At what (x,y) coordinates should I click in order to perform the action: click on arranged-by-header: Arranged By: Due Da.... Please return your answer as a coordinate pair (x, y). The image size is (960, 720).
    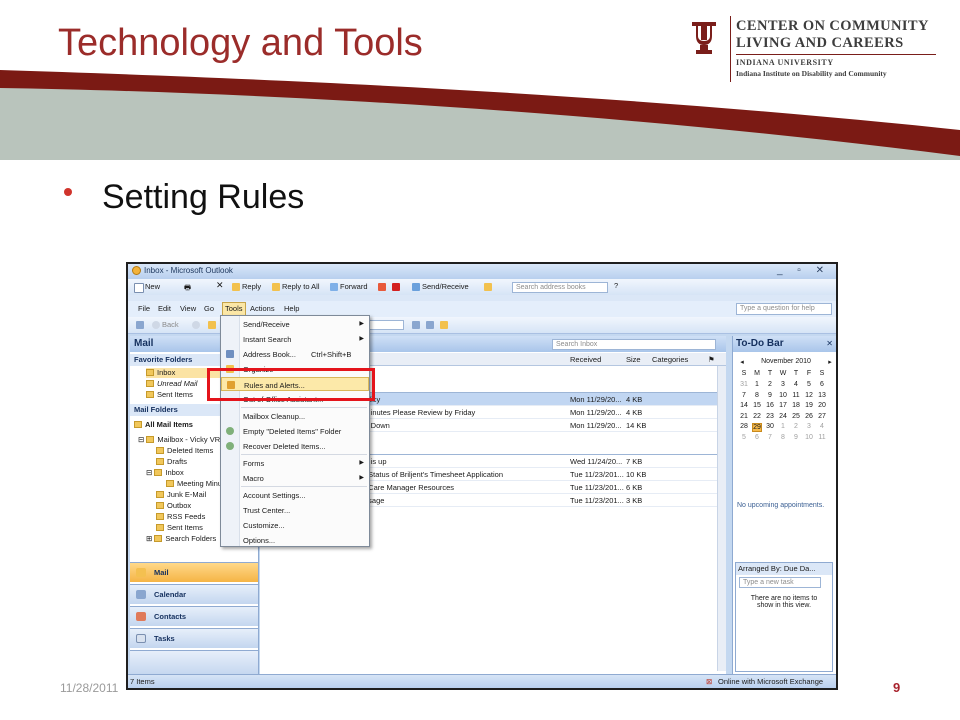
    Looking at the image, I should click on (784, 569).